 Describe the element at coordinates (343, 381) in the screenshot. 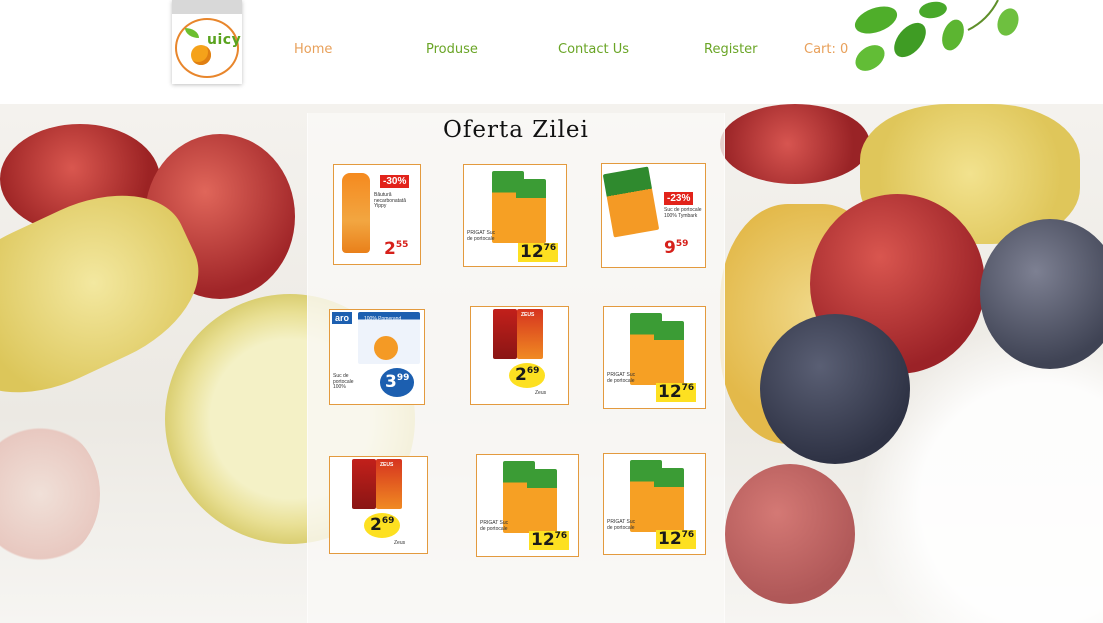

I see `product-name: Suc de portocale 100%` at that location.